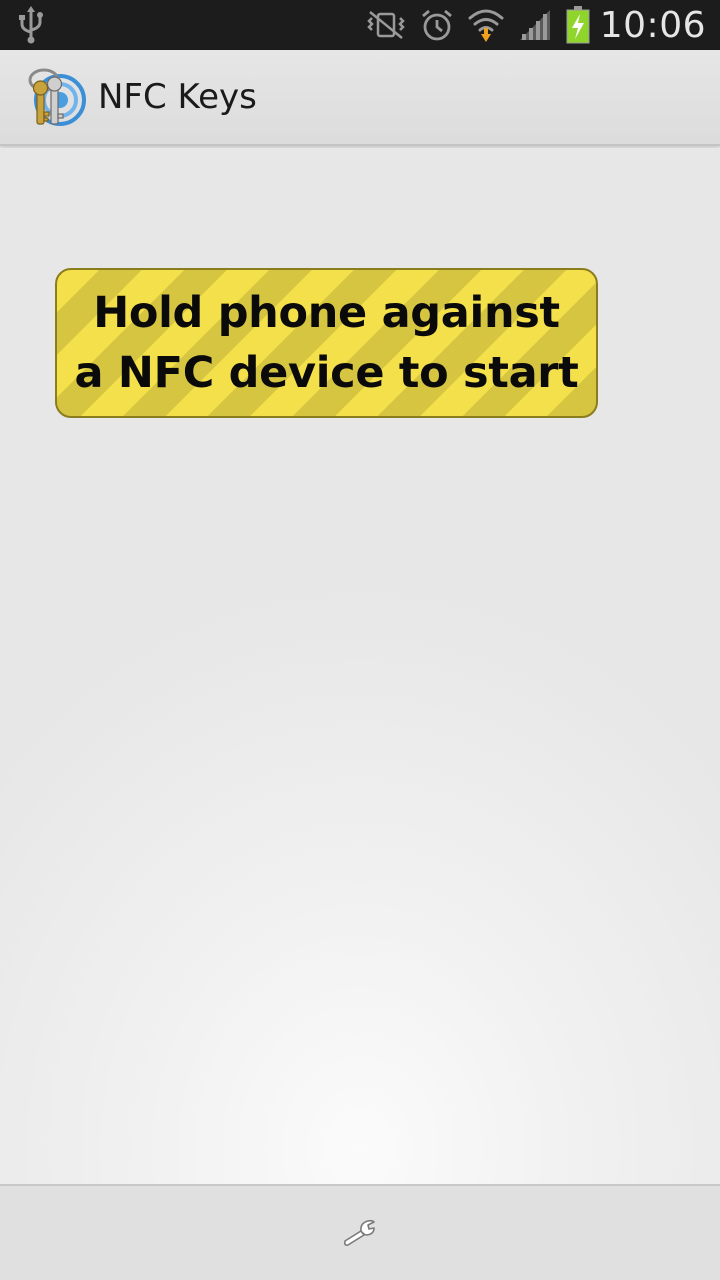 This screenshot has height=1280, width=720. Describe the element at coordinates (360, 98) in the screenshot. I see `action-bar: NFC Keys` at that location.